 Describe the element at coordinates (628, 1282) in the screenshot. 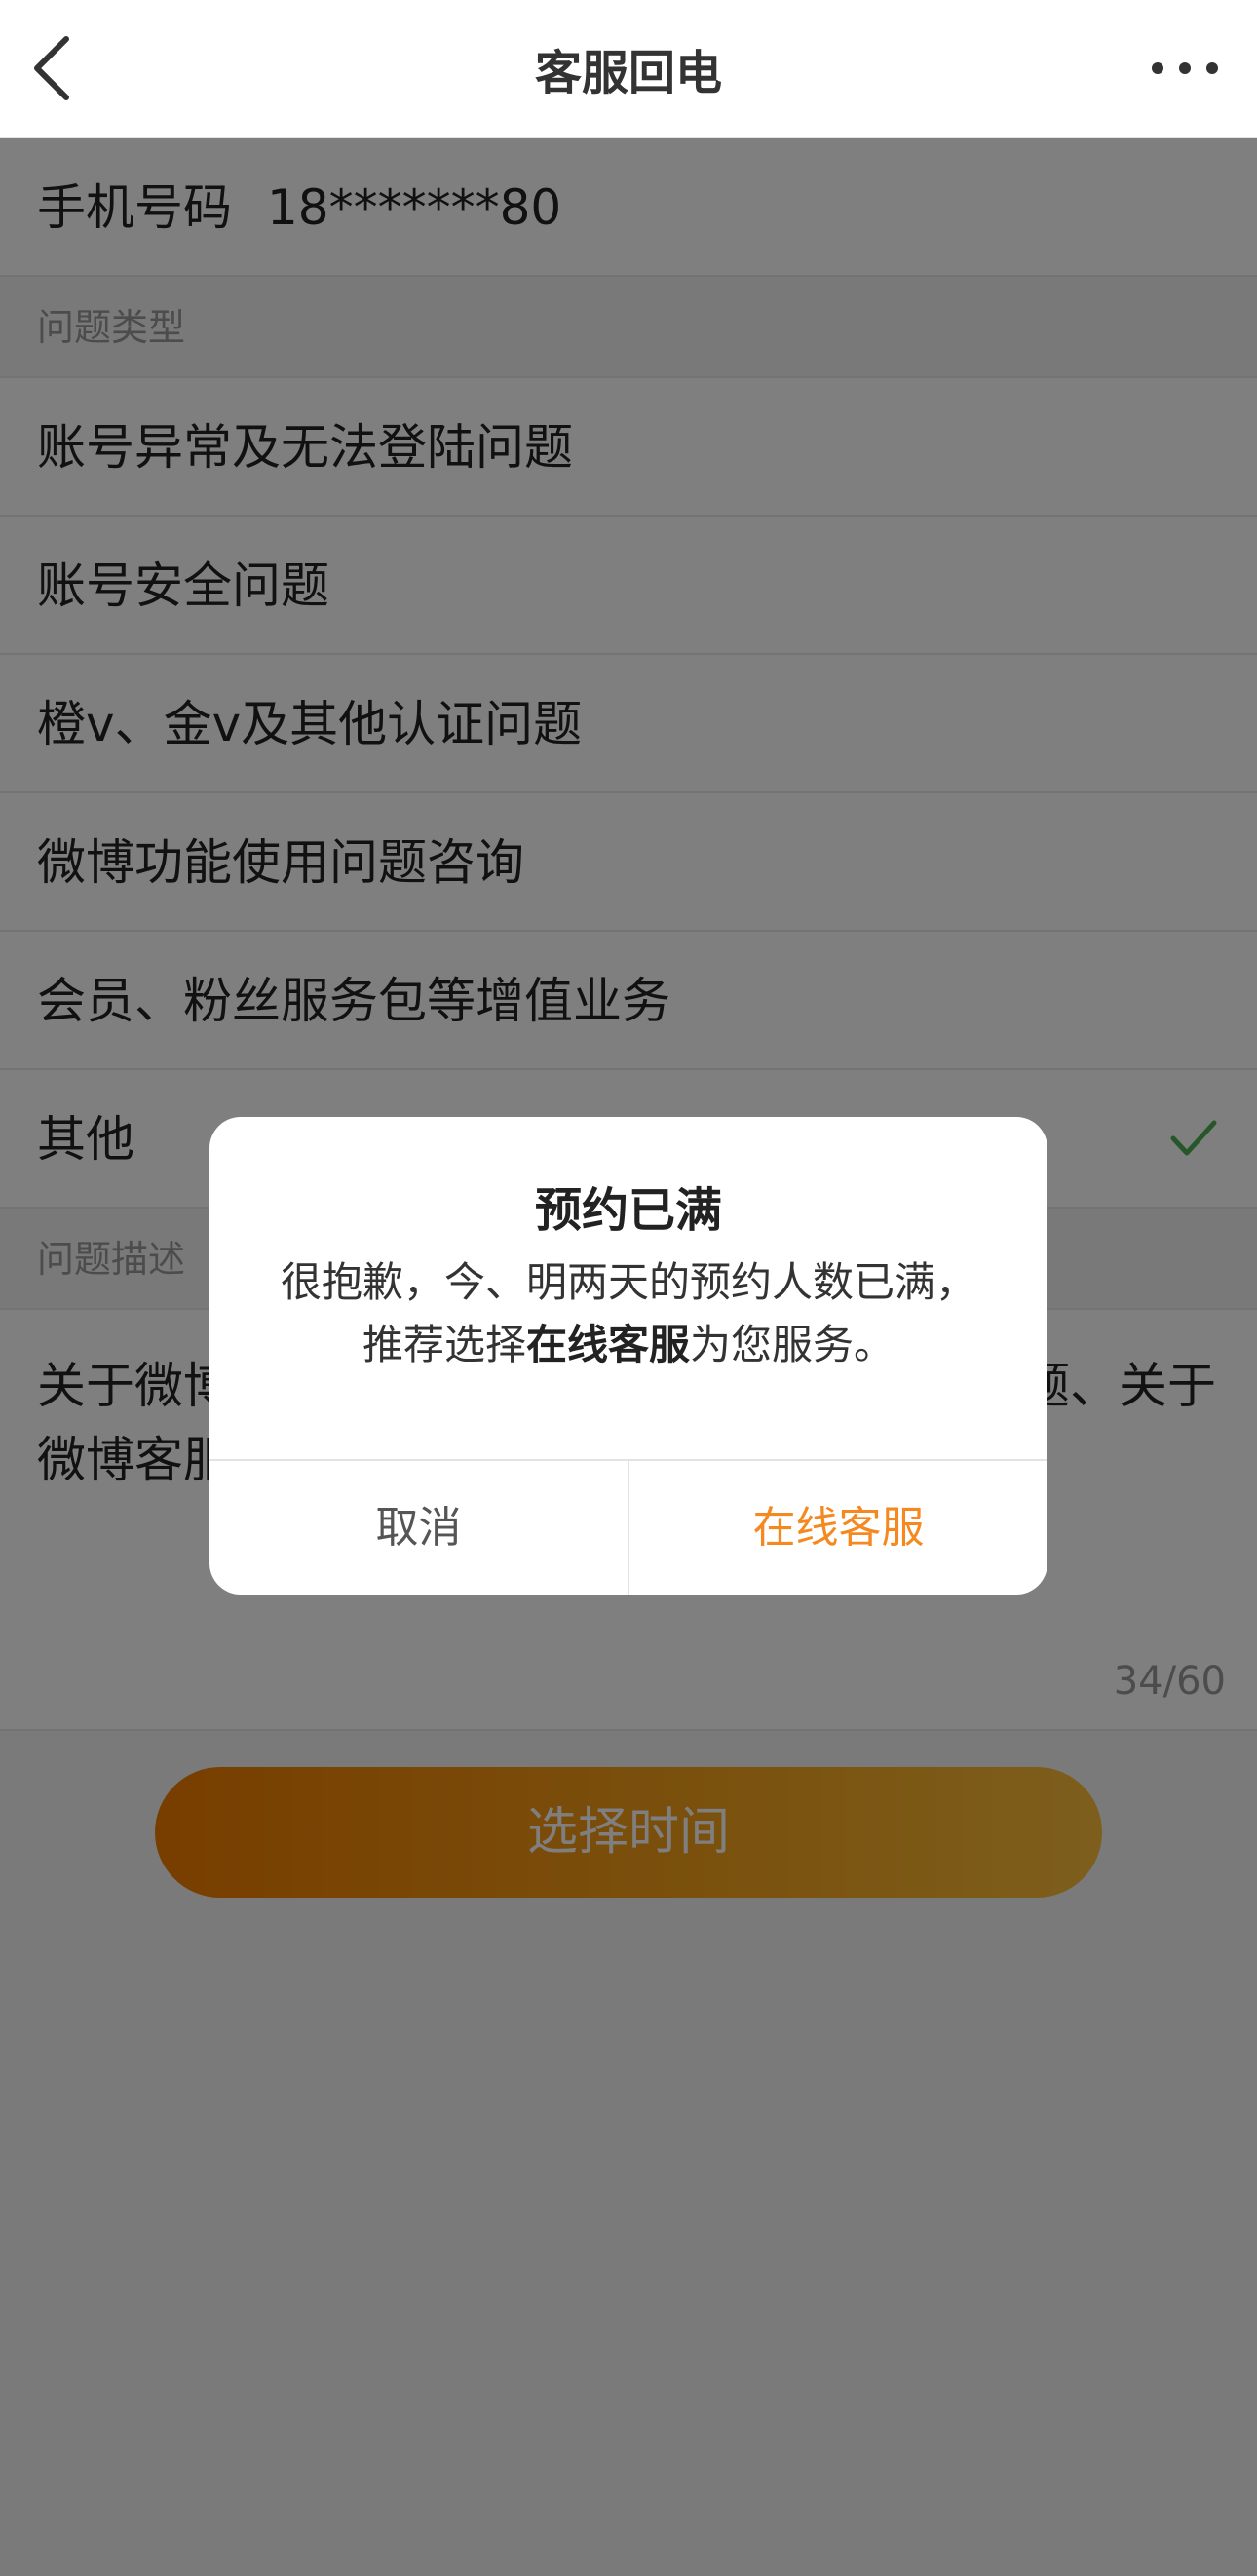

I see `dialog-message-line1: 很抱歉，今、明两天的预约人数已满，` at that location.